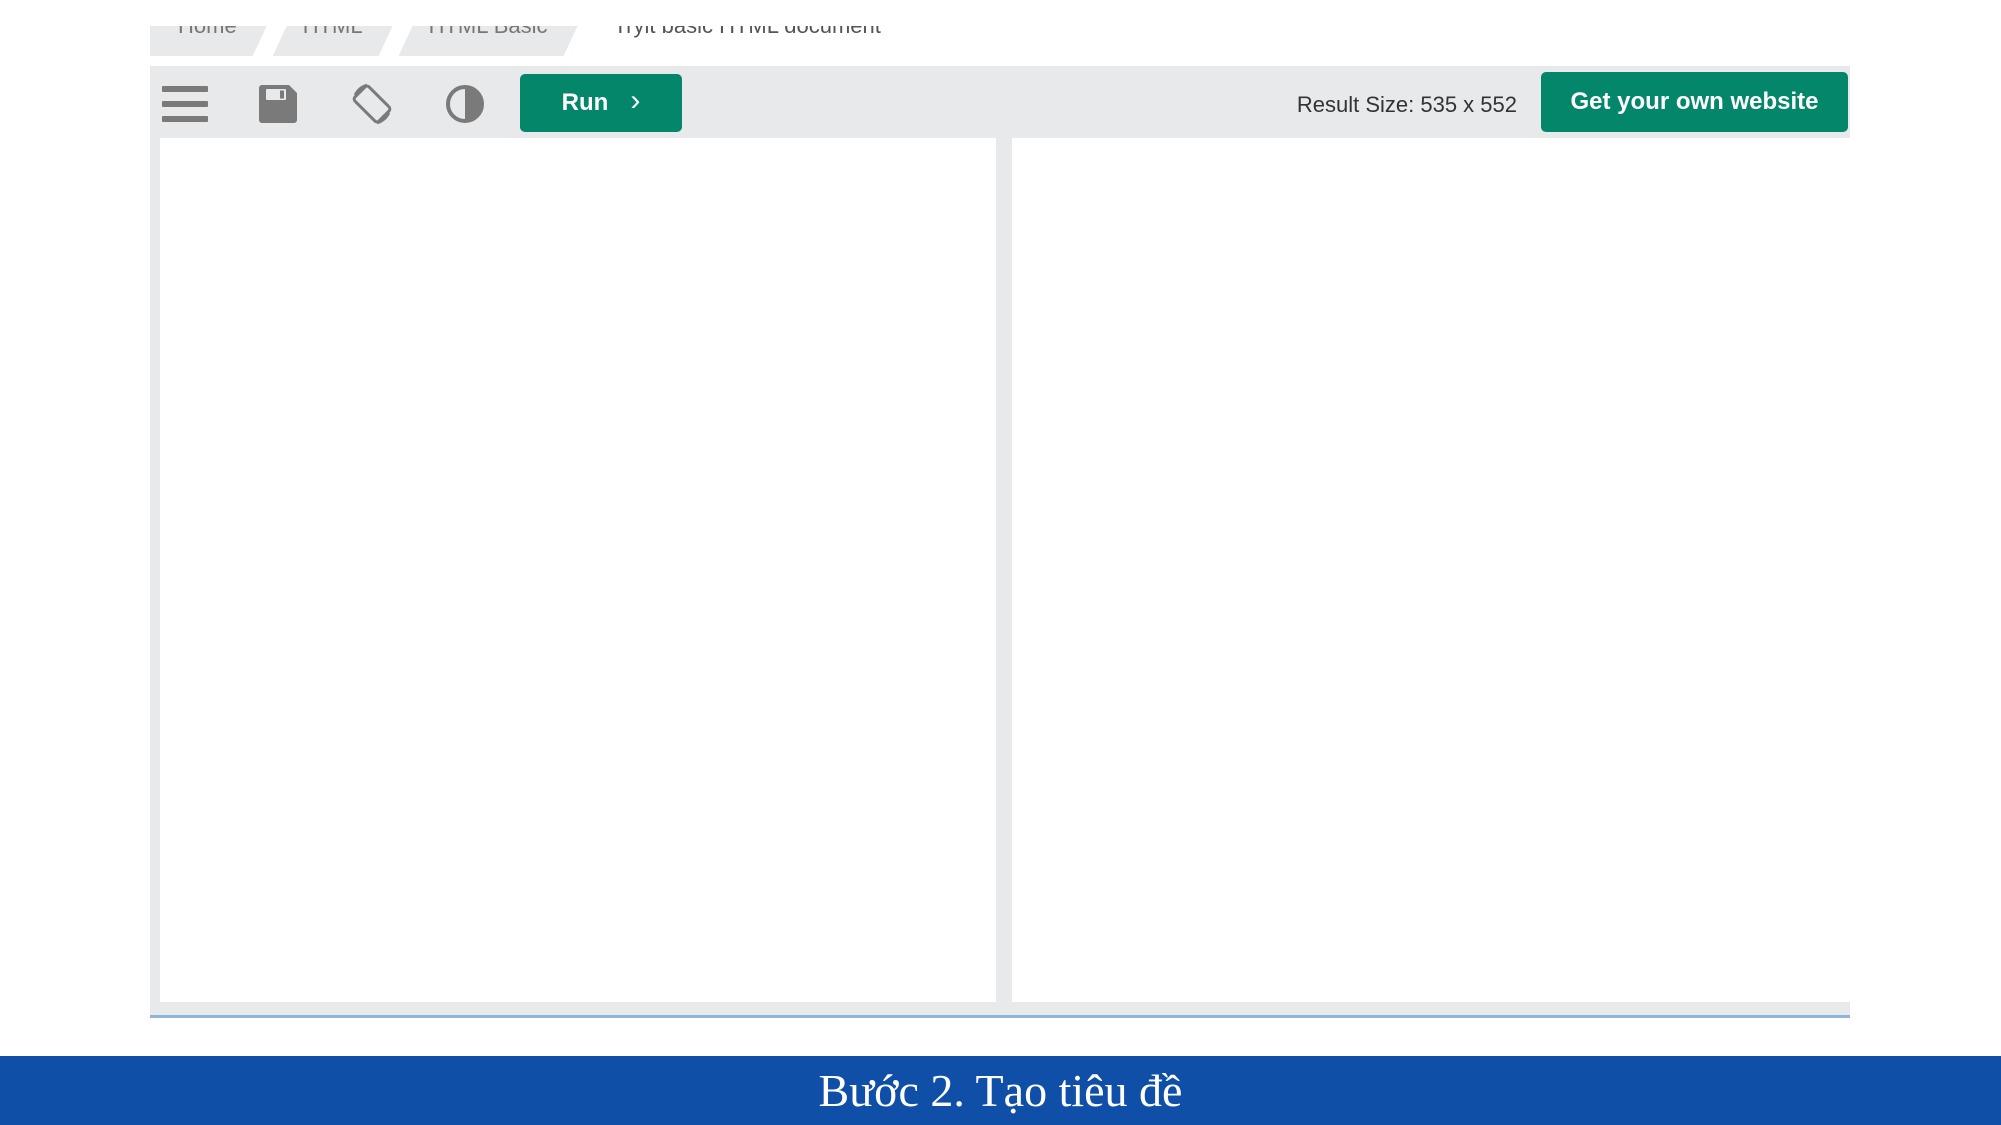 The height and width of the screenshot is (1125, 2001). What do you see at coordinates (185, 104) in the screenshot?
I see `menu-icon` at bounding box center [185, 104].